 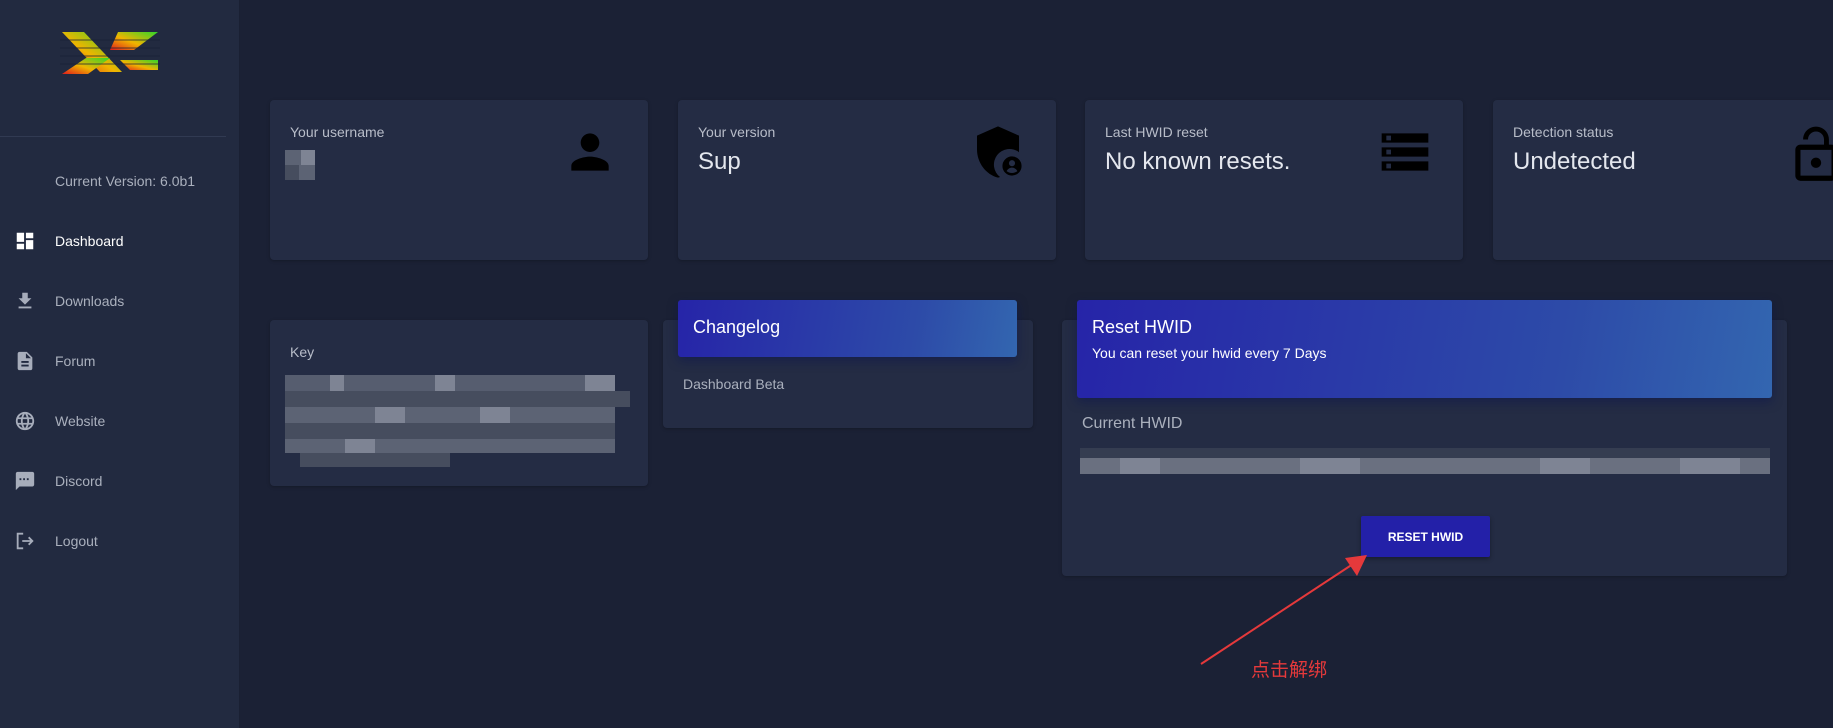 I want to click on sidebar-item-downloads: Downloads, so click(x=120, y=301).